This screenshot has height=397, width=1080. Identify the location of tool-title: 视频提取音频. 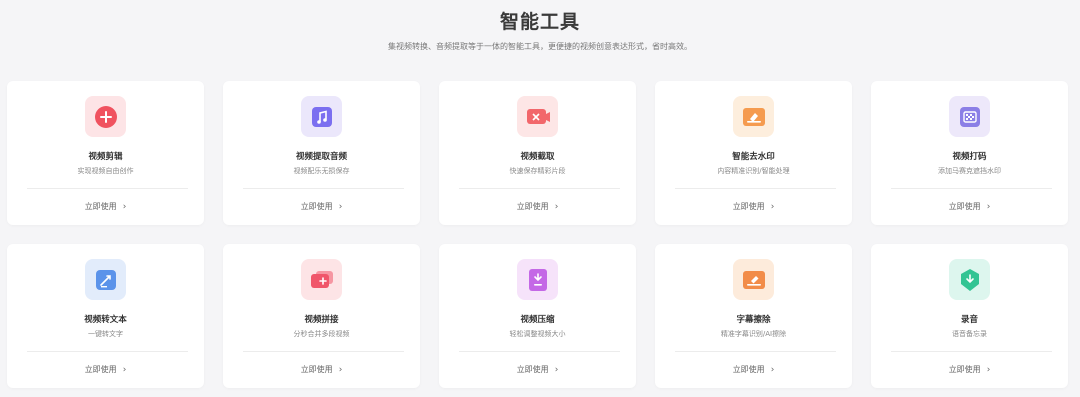
(321, 157).